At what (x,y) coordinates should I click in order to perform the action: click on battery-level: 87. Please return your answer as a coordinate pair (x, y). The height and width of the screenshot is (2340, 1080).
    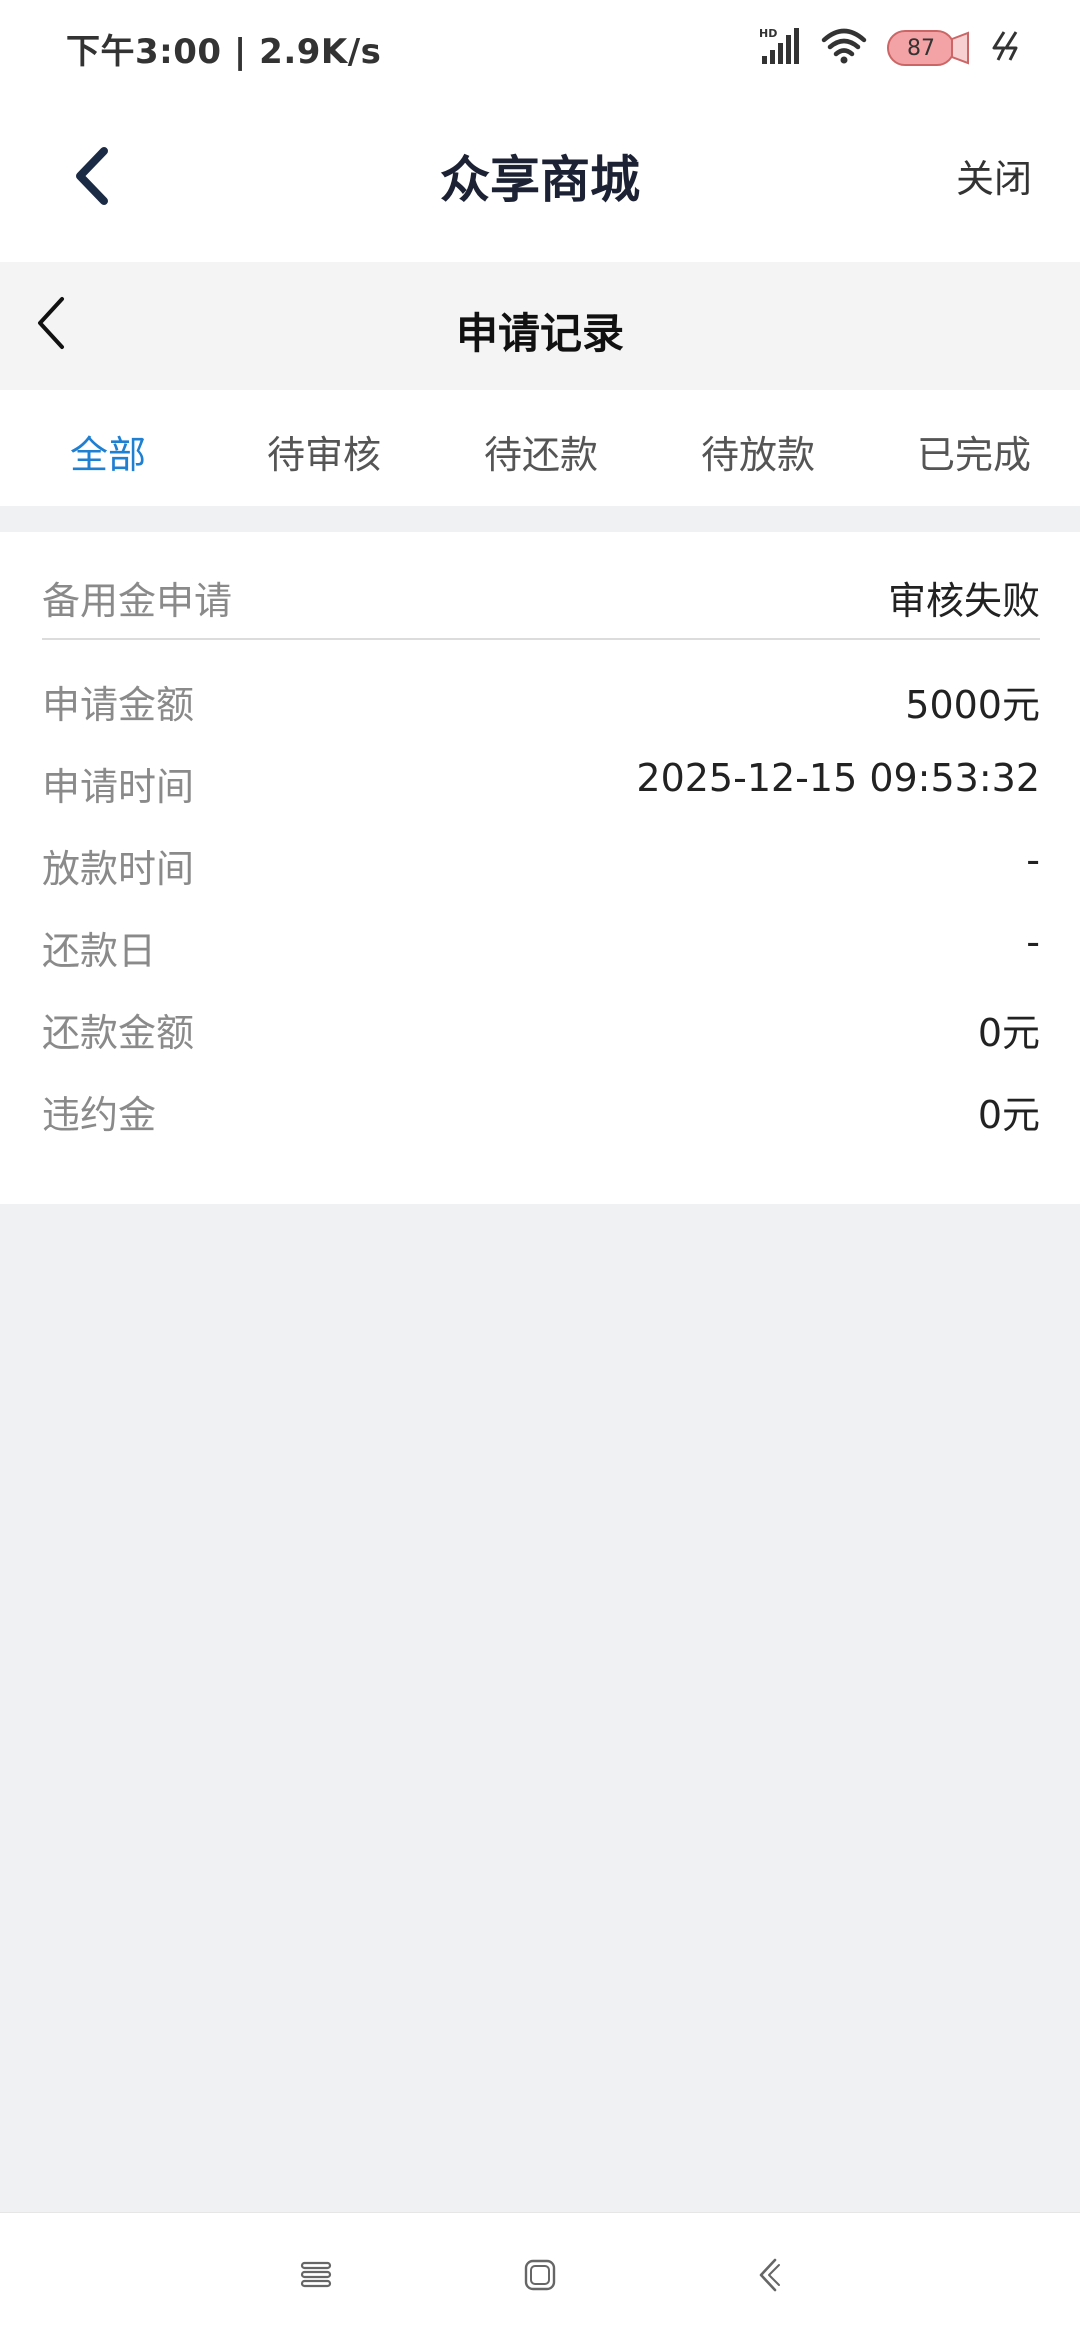
    Looking at the image, I should click on (921, 48).